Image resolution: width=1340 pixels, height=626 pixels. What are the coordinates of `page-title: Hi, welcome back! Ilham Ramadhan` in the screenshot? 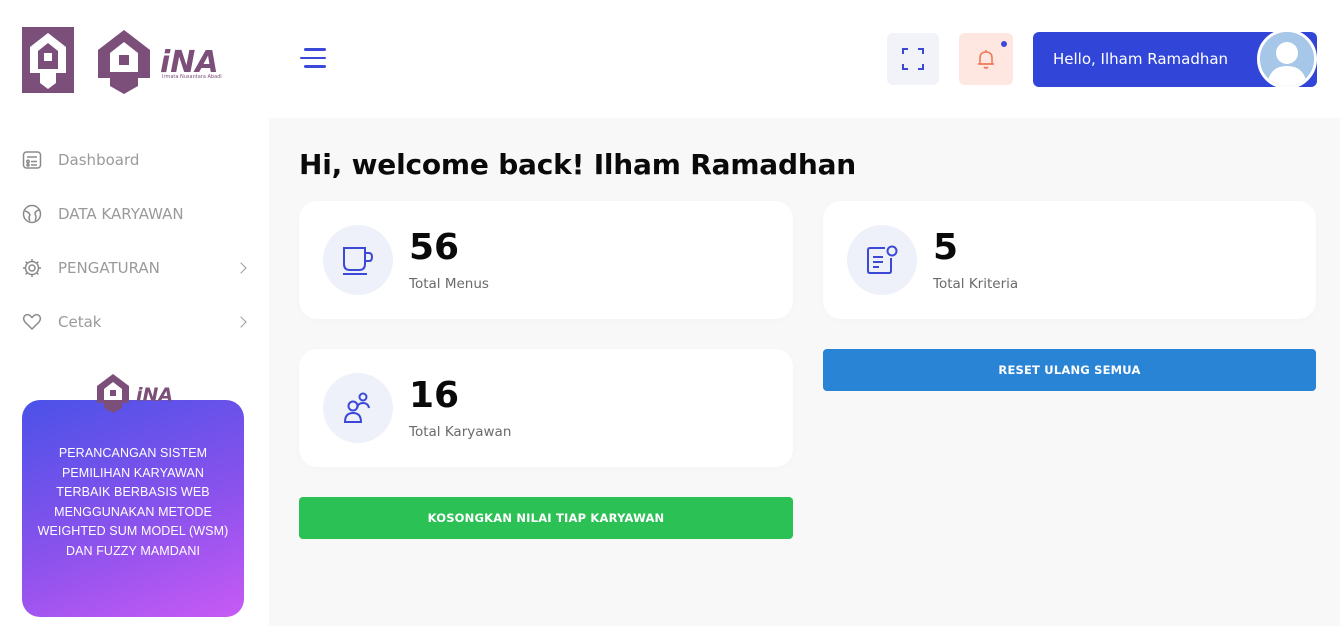 It's located at (577, 164).